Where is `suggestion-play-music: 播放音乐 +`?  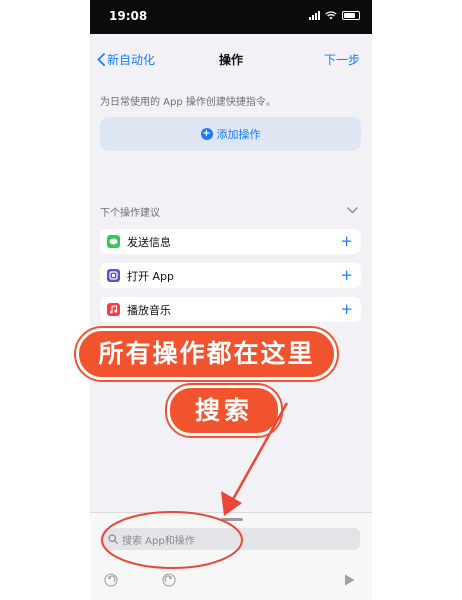 suggestion-play-music: 播放音乐 + is located at coordinates (230, 309).